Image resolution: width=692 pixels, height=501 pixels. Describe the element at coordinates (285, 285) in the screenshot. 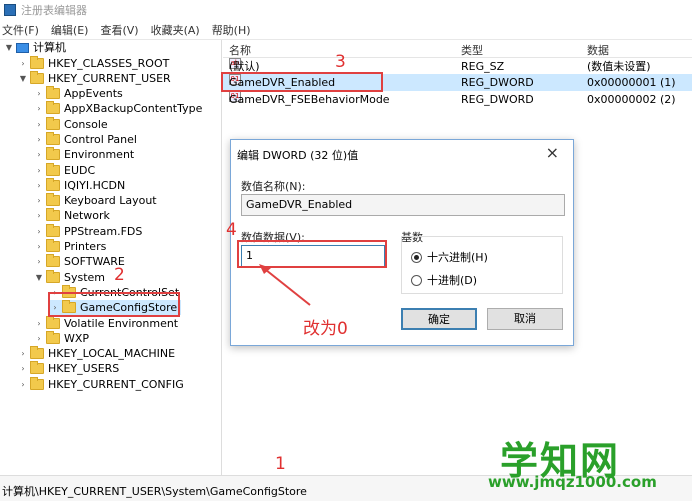

I see `annotation-arrow` at that location.